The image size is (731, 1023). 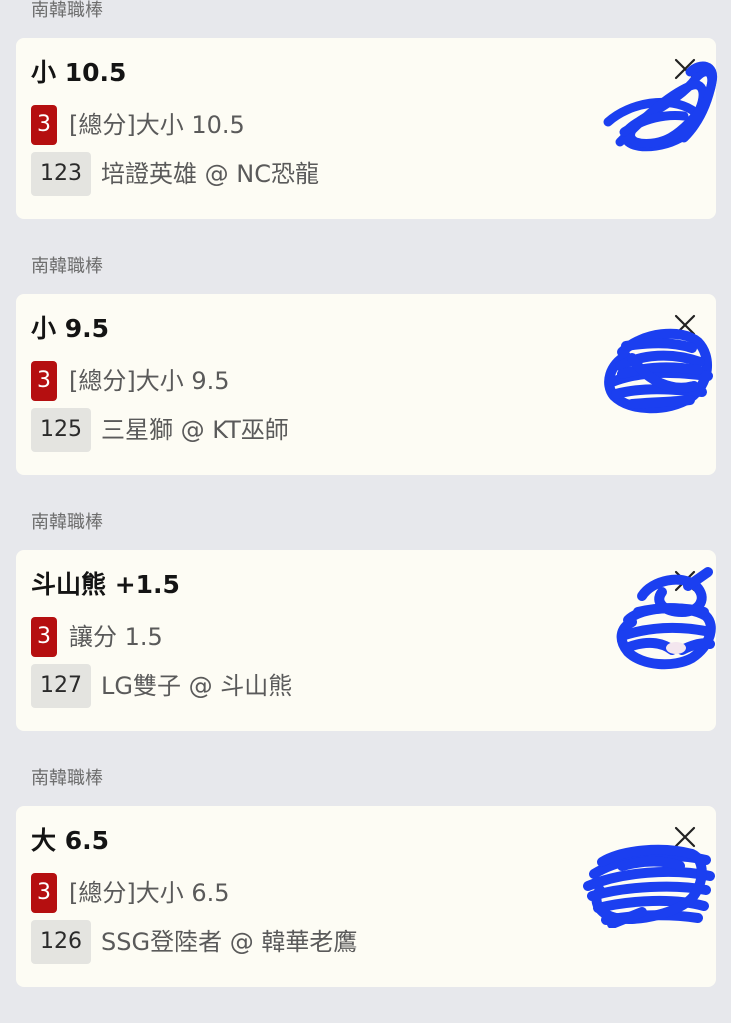 I want to click on match-line: 123 培證英雄 @ NC恐龍, so click(x=175, y=174).